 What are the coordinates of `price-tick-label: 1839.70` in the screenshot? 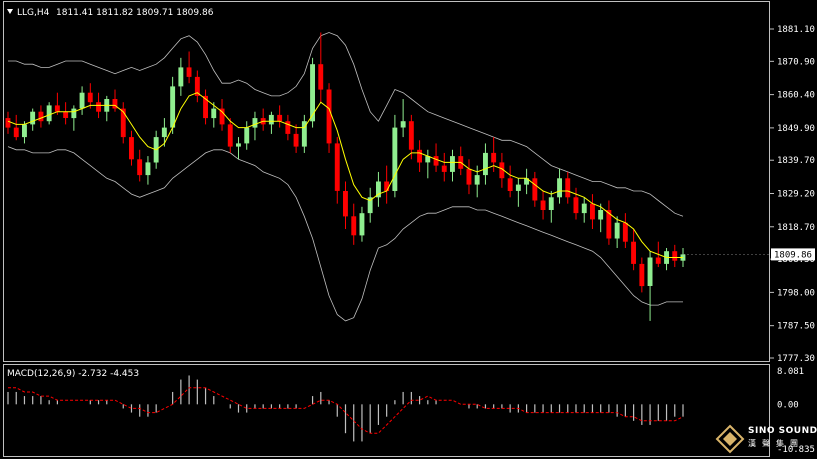 It's located at (796, 161).